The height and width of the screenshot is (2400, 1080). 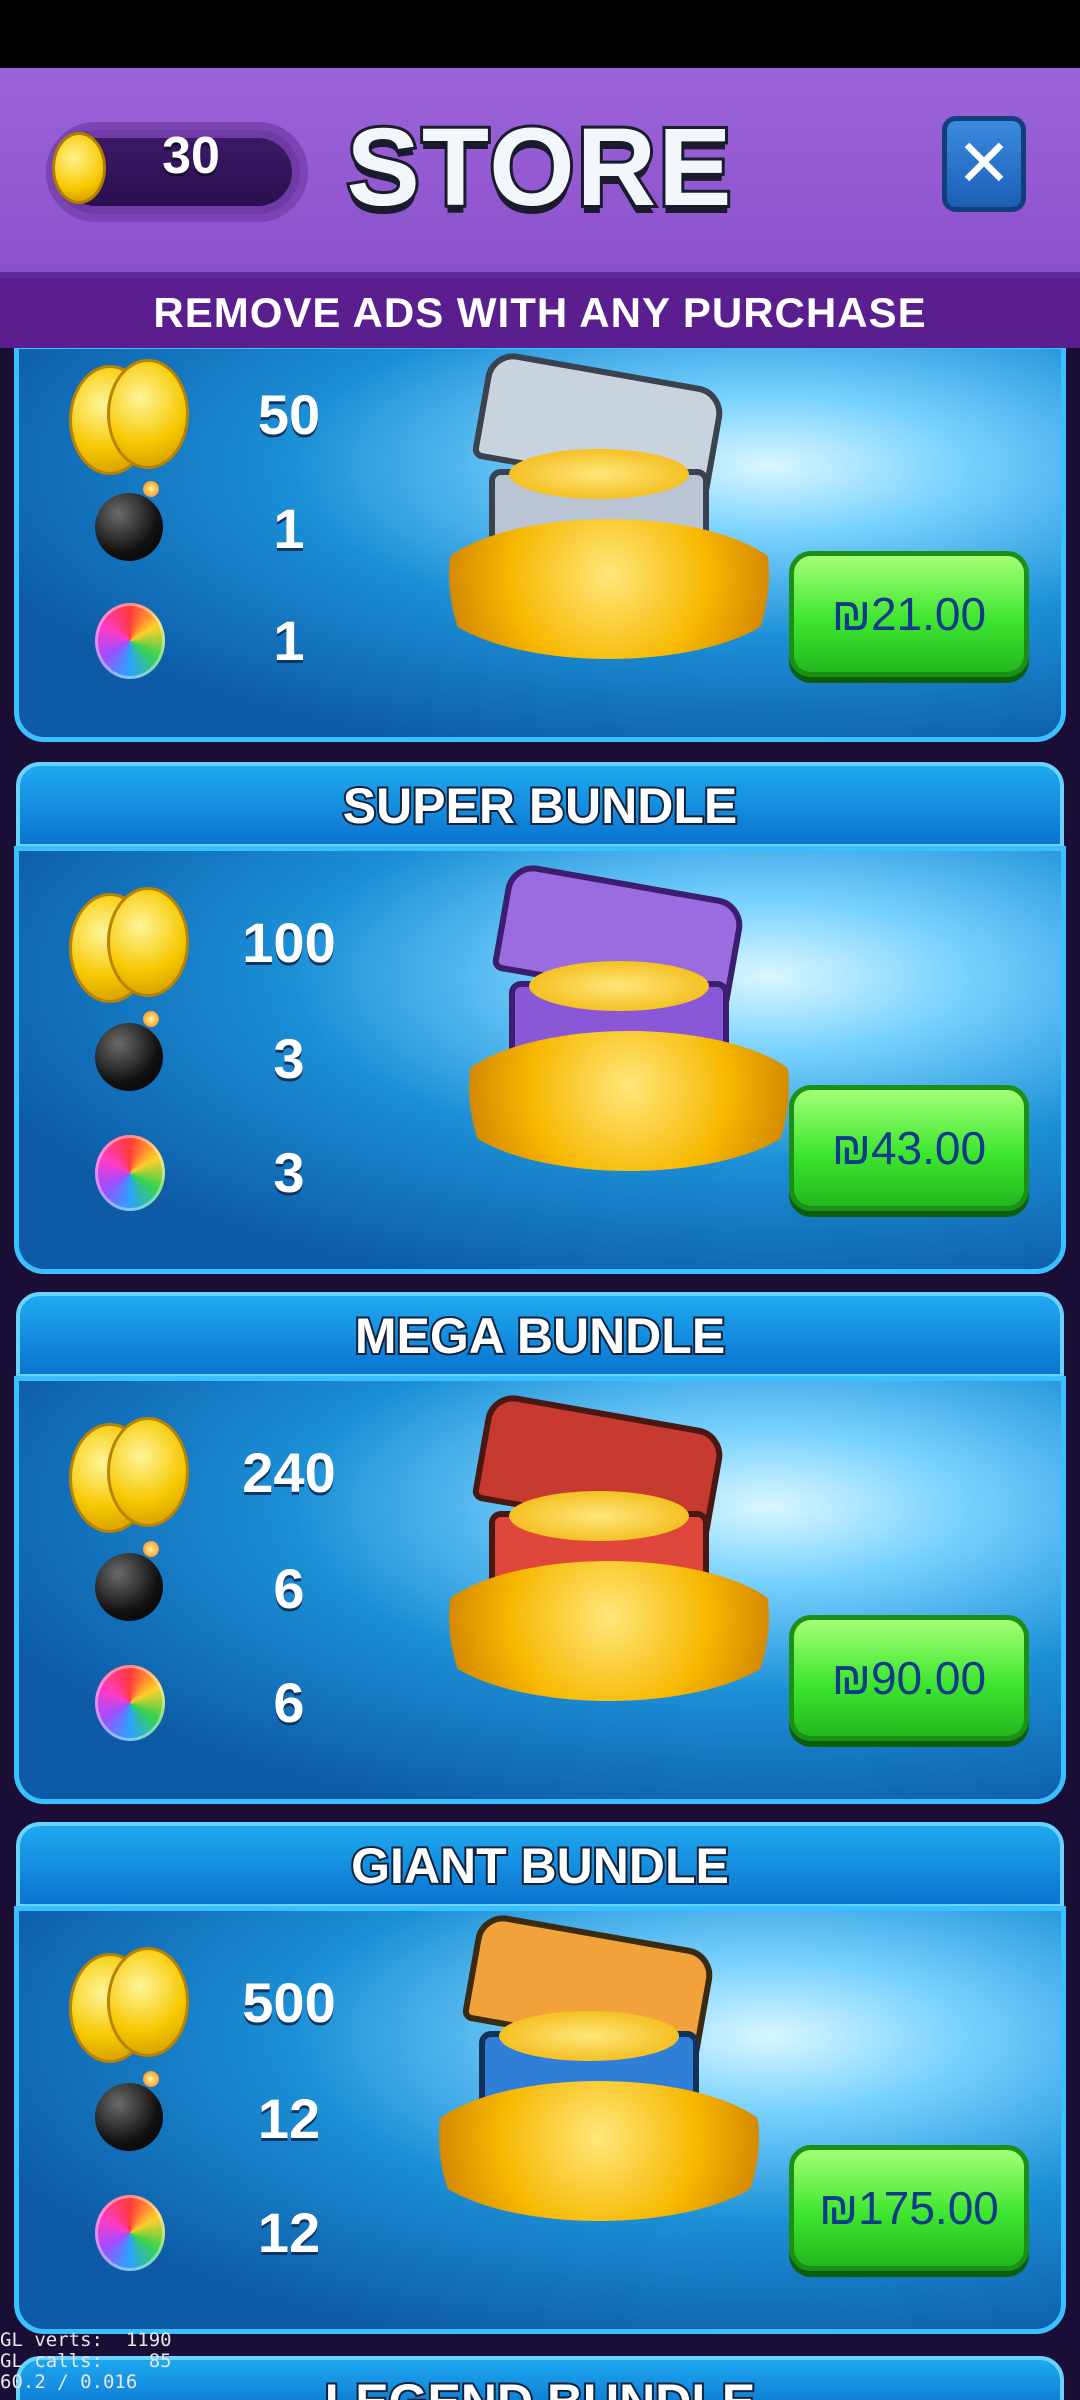 I want to click on coin-balance: 30, so click(x=177, y=172).